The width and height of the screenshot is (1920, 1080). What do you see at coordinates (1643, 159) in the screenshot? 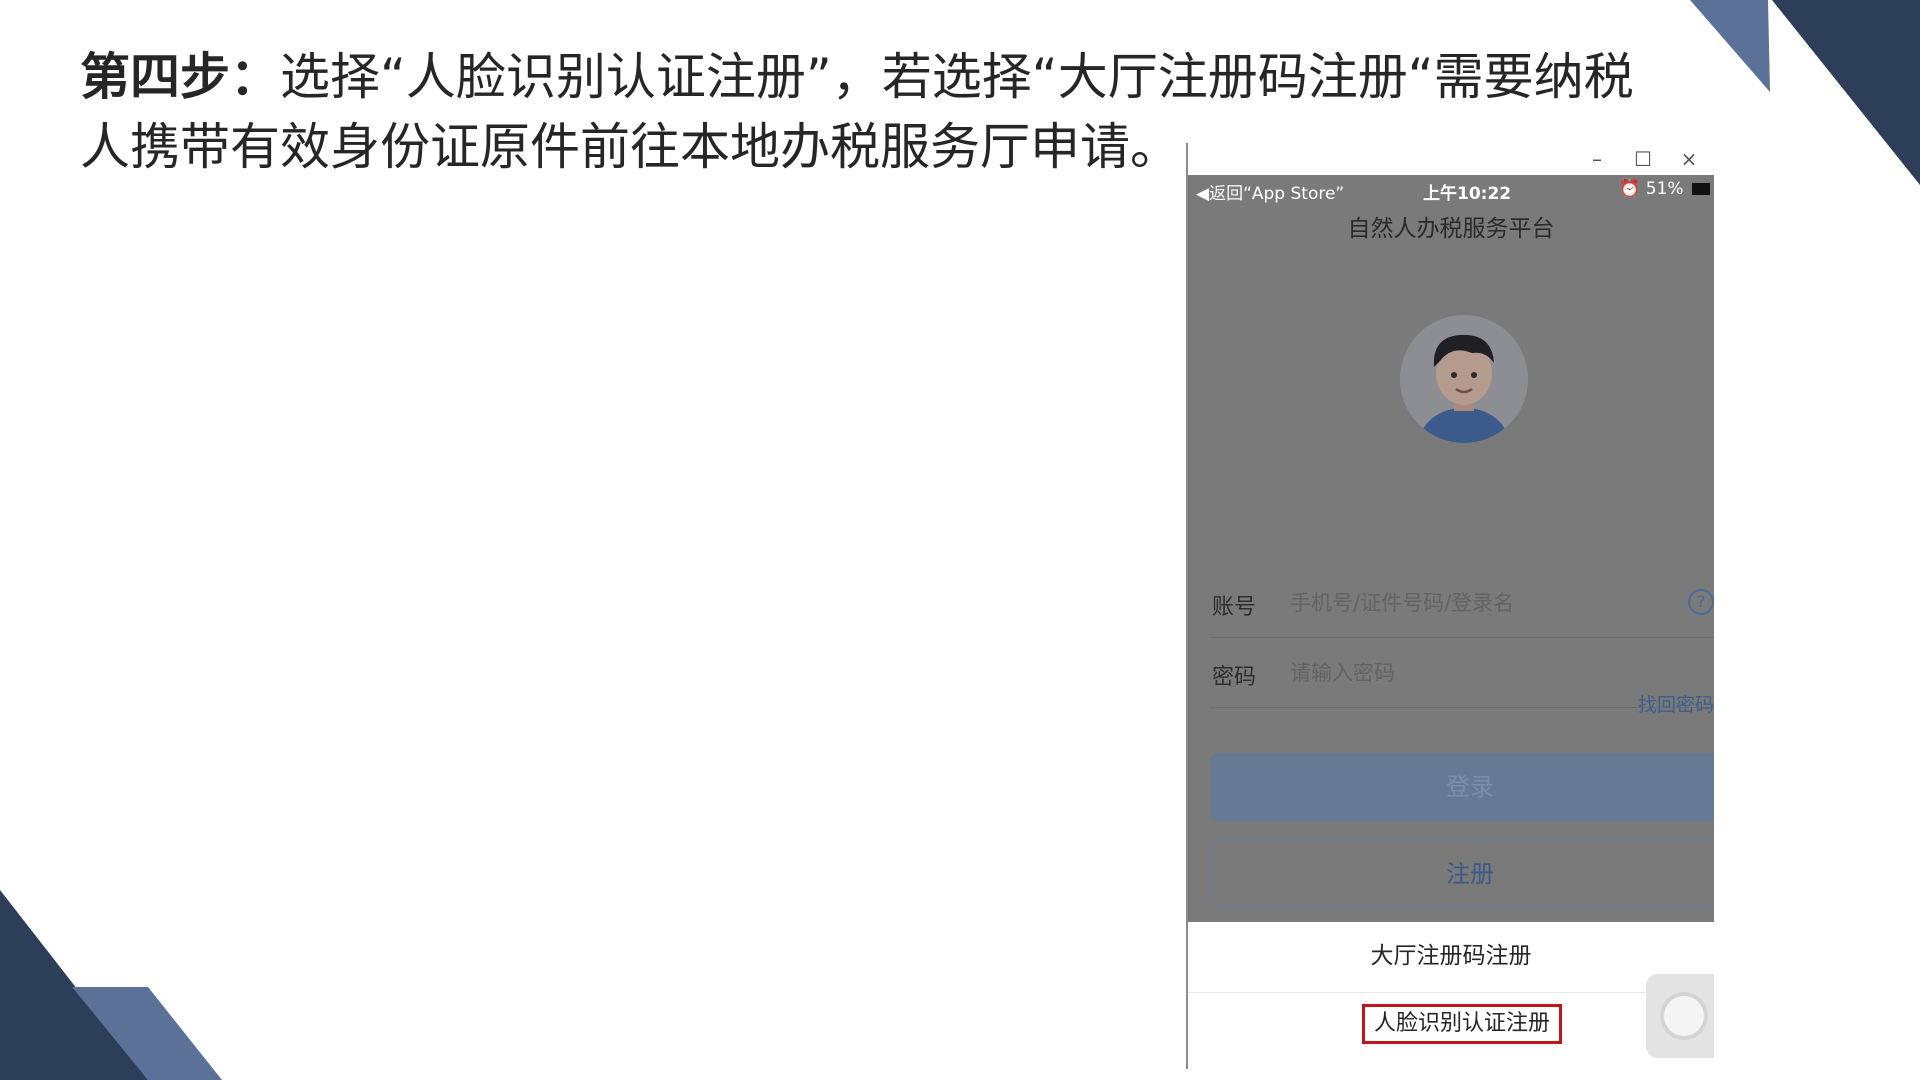
I see `maximize-icon: ☐` at bounding box center [1643, 159].